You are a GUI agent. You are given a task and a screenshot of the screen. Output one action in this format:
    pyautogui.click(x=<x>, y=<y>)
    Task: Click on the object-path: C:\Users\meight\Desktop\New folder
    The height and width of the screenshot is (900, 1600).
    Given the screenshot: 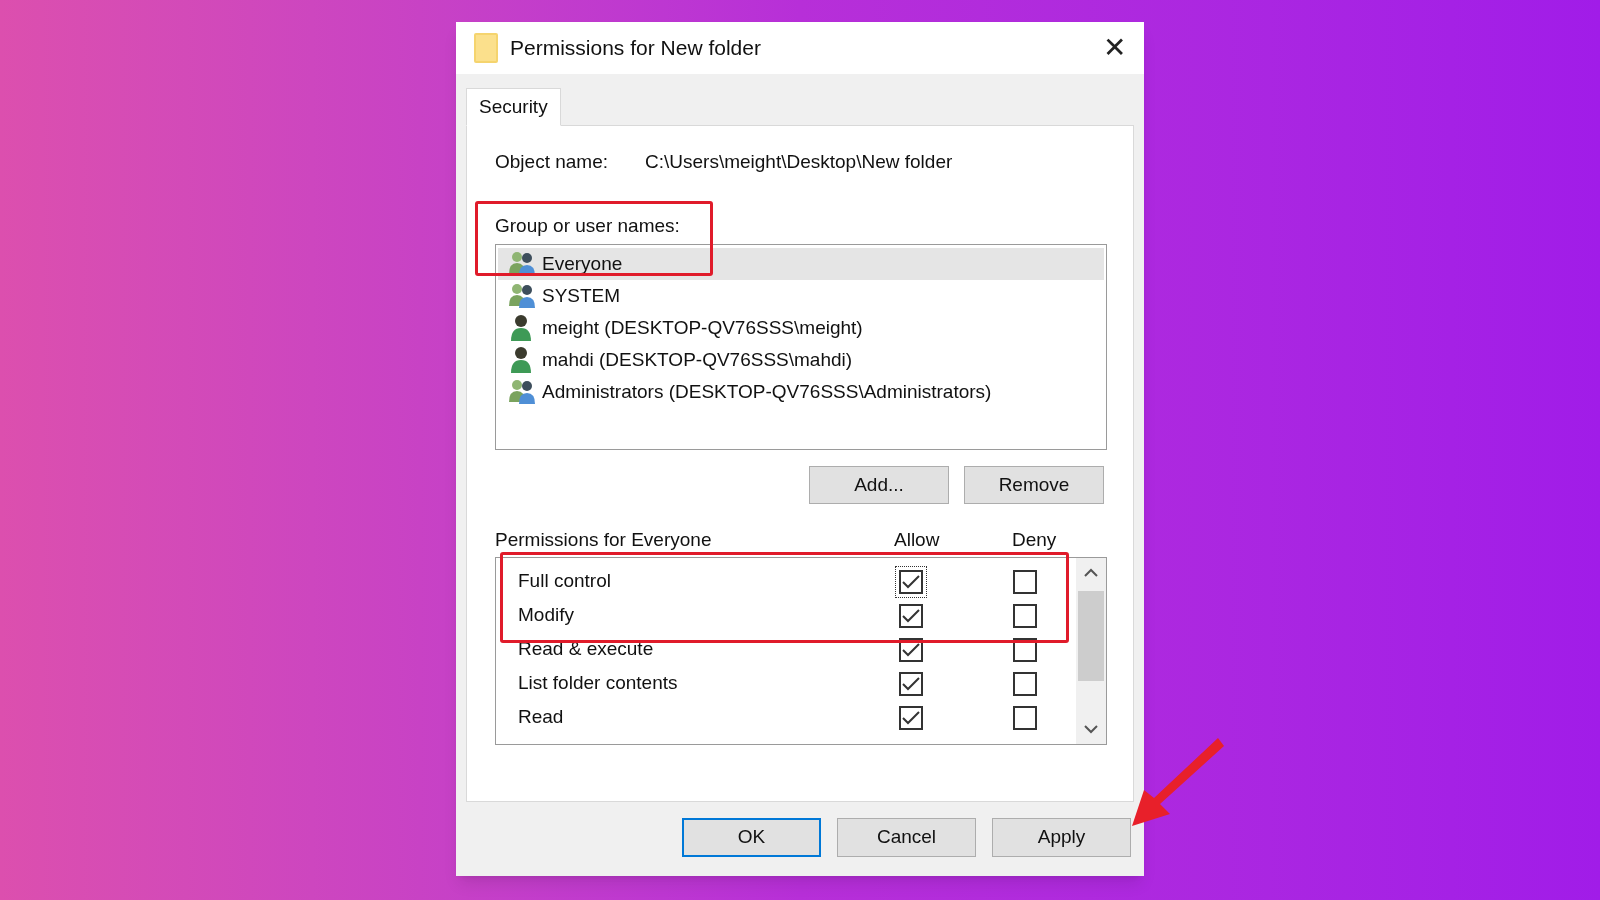 What is the action you would take?
    pyautogui.click(x=799, y=162)
    